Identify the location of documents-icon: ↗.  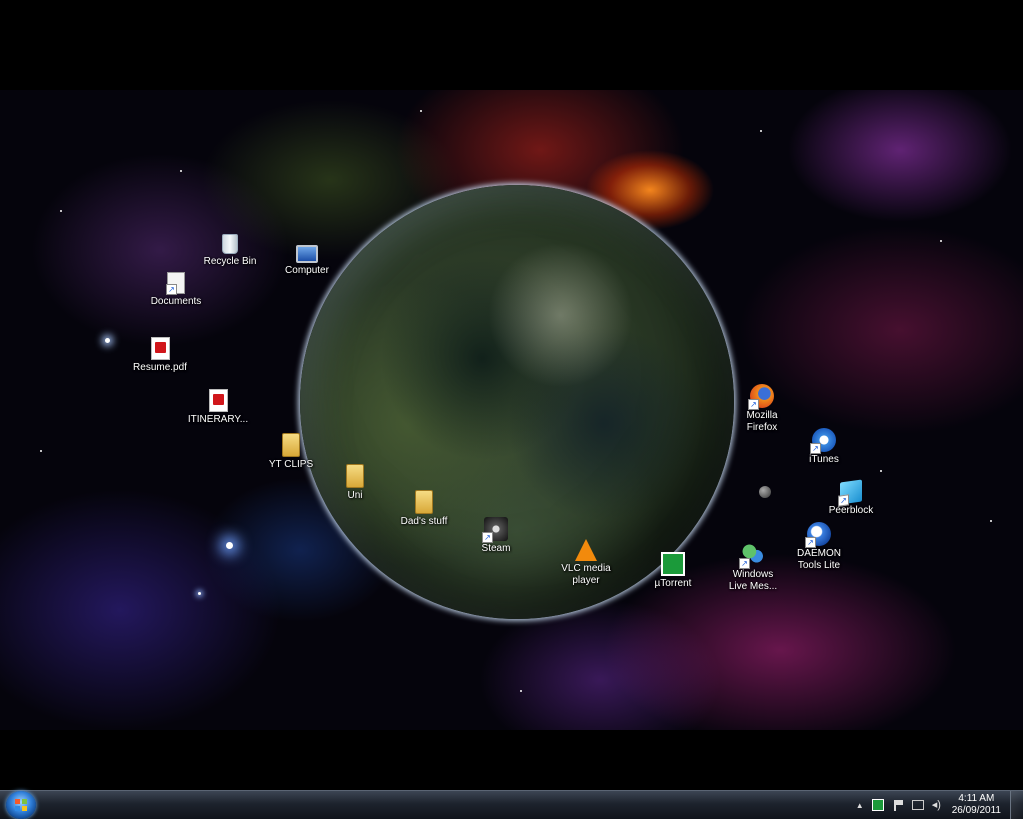
(175, 283).